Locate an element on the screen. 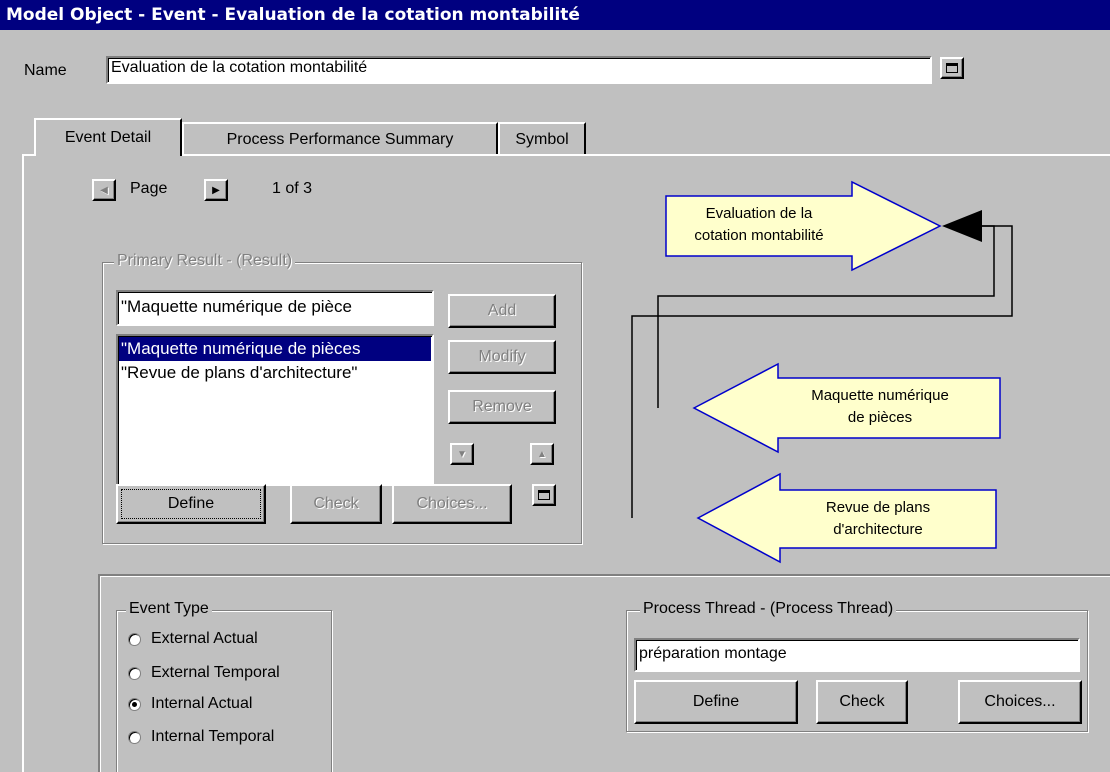 The width and height of the screenshot is (1110, 772). event-arrow-label-line1: Evaluation de la is located at coordinates (759, 213).